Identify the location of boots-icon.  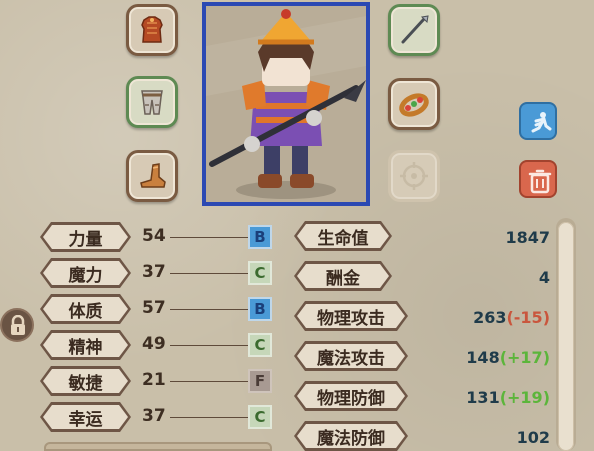
(153, 175).